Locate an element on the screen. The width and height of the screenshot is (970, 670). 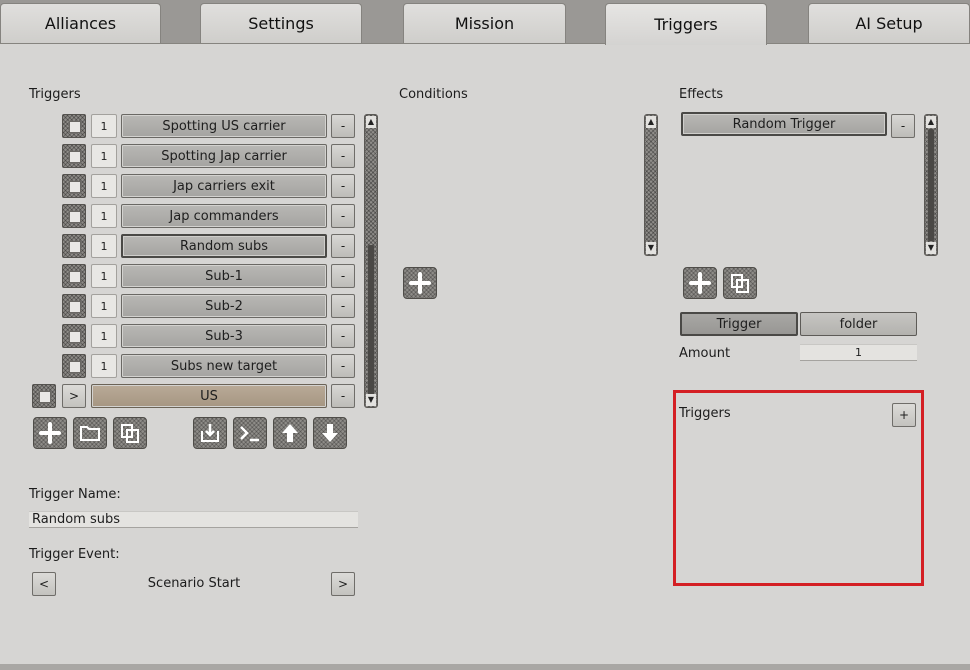
tab-triggers: Triggers is located at coordinates (686, 24).